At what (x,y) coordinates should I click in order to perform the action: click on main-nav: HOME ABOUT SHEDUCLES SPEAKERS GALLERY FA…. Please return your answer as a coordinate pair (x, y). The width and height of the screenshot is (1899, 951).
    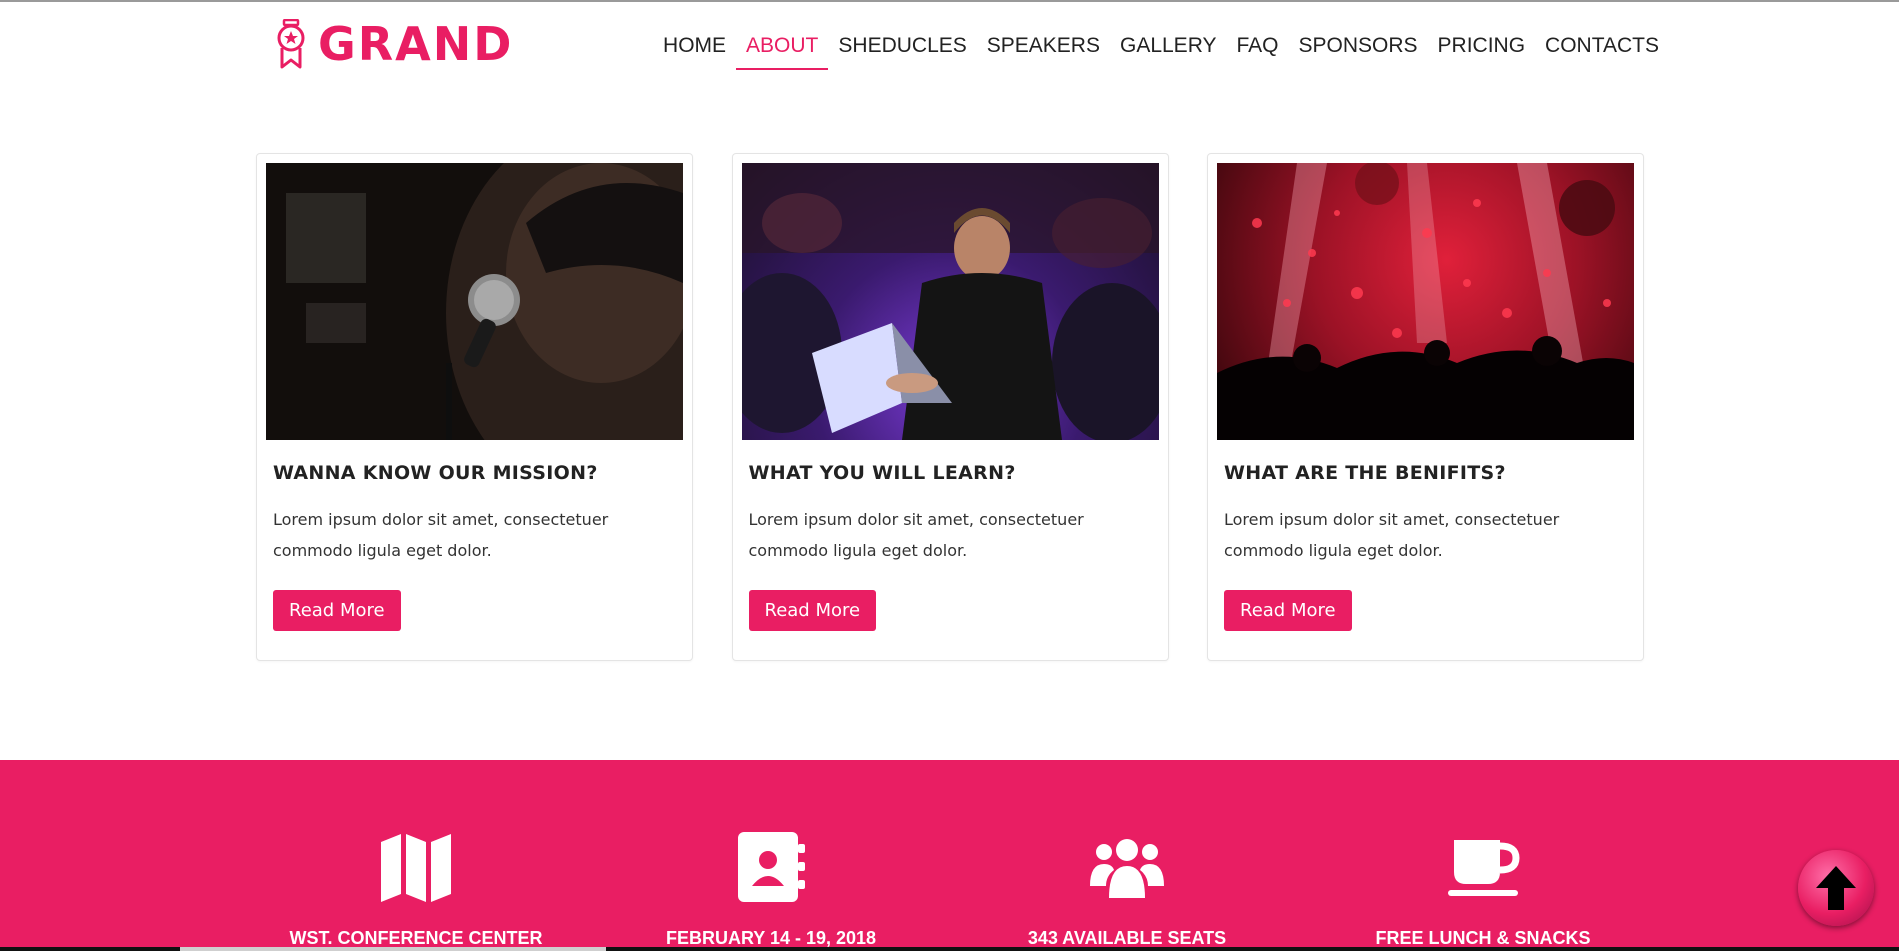
    Looking at the image, I should click on (1161, 49).